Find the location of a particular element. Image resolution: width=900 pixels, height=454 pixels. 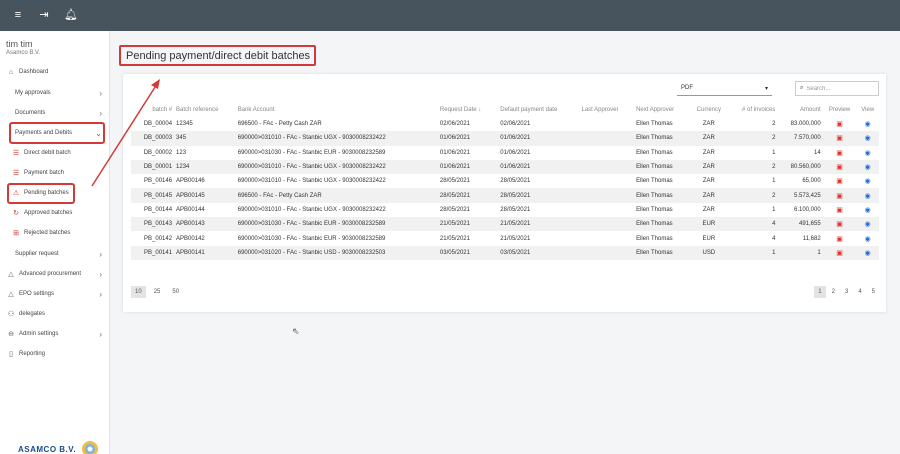

table-cell: EUR is located at coordinates (709, 224).